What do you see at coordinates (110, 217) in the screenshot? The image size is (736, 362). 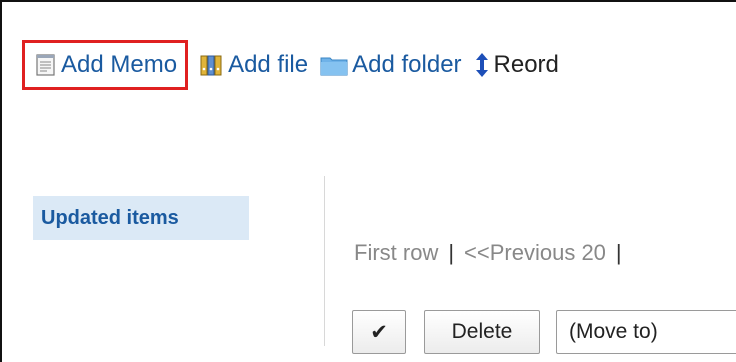 I see `sidebar-item-label: Updated items` at bounding box center [110, 217].